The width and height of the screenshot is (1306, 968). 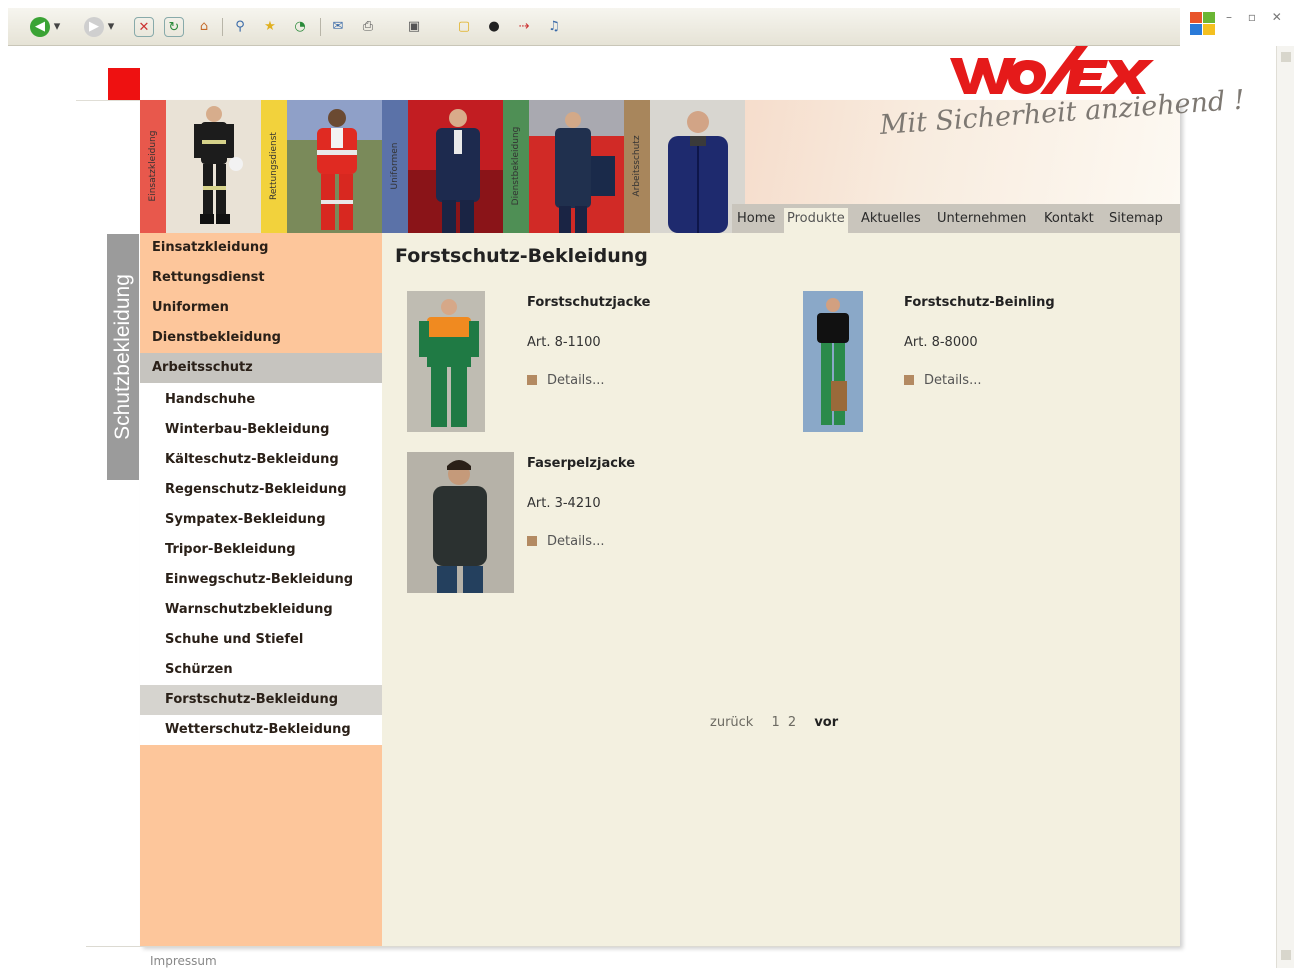 What do you see at coordinates (270, 27) in the screenshot?
I see `favorites-icon: ★` at bounding box center [270, 27].